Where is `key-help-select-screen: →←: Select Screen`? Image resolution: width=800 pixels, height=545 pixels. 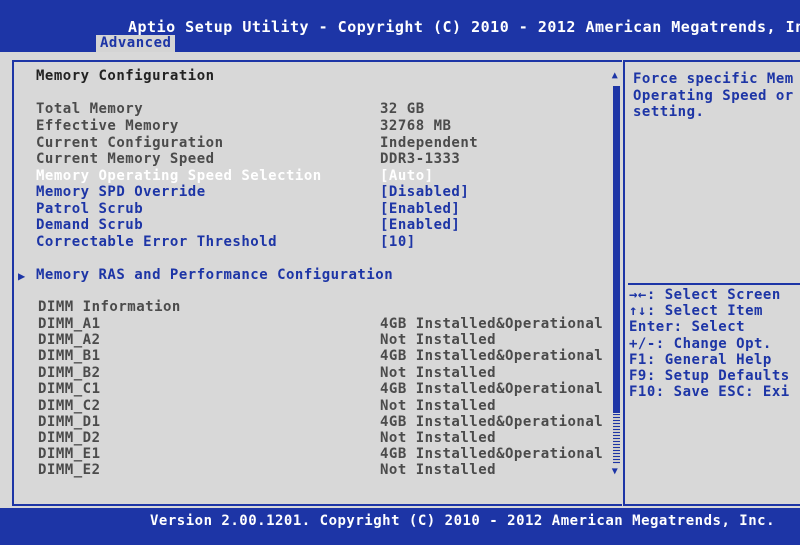 key-help-select-screen: →←: Select Screen is located at coordinates (705, 295).